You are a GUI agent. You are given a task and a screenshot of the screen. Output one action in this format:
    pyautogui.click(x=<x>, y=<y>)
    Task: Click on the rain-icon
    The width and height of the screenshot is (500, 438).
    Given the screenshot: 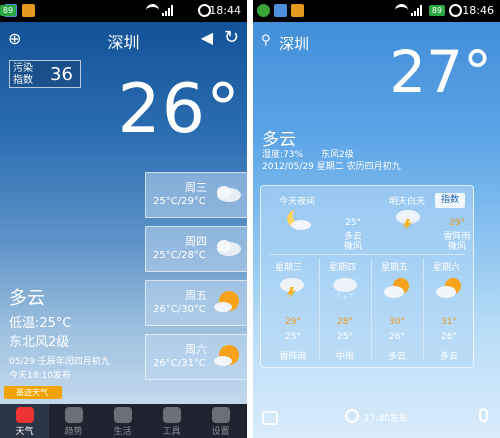 What is the action you would take?
    pyautogui.click(x=345, y=288)
    